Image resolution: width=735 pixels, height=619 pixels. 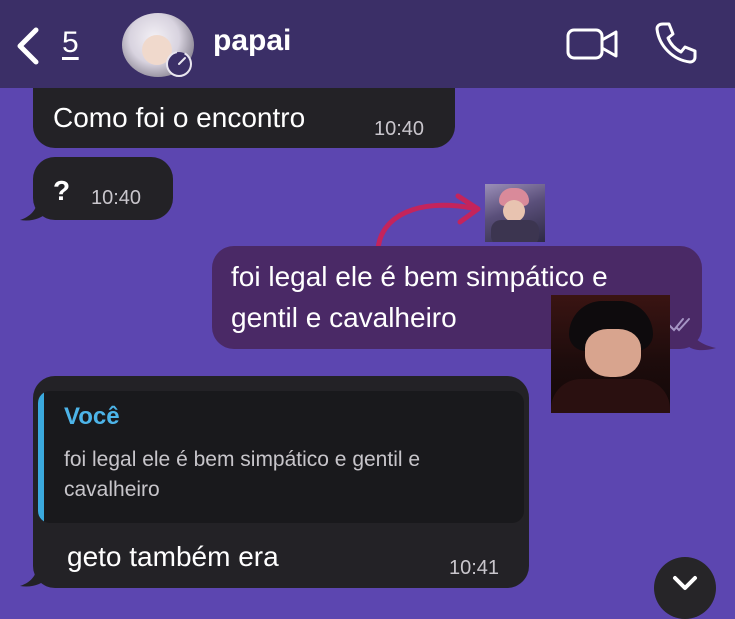 I want to click on message-text: Como foi o encontro, so click(x=179, y=117).